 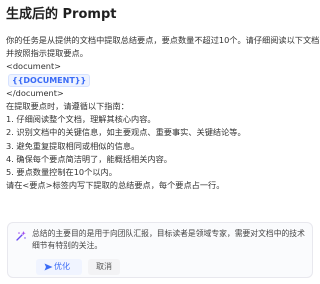 I want to click on prompt-intro-line: 你的任务是从提供的文档中提取总结要点，要点数量不超过10个。请仔细阅读以下文档，, so click(x=163, y=40).